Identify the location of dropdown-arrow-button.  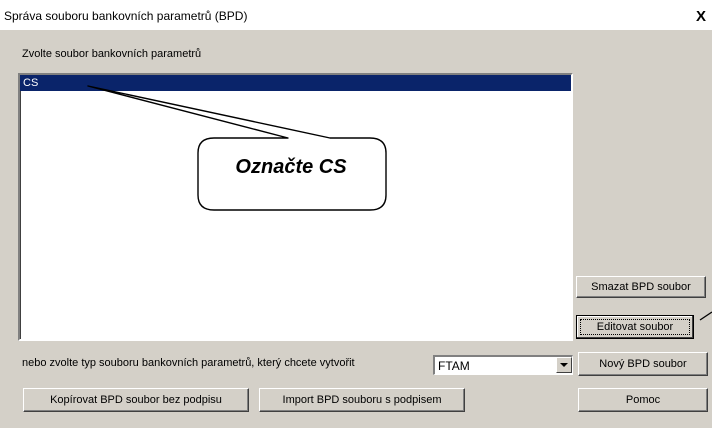
(564, 365).